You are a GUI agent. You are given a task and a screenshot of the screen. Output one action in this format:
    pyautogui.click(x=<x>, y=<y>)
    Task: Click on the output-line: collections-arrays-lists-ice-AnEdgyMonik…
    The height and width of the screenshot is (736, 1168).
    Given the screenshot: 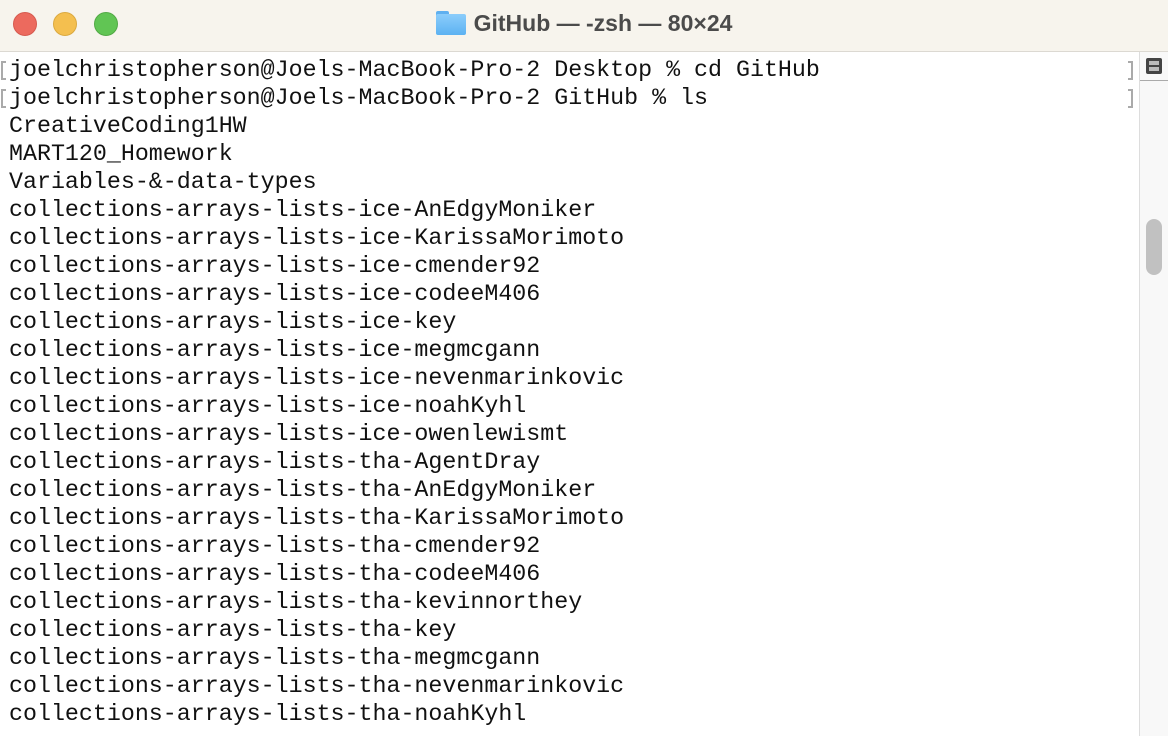 What is the action you would take?
    pyautogui.click(x=569, y=210)
    